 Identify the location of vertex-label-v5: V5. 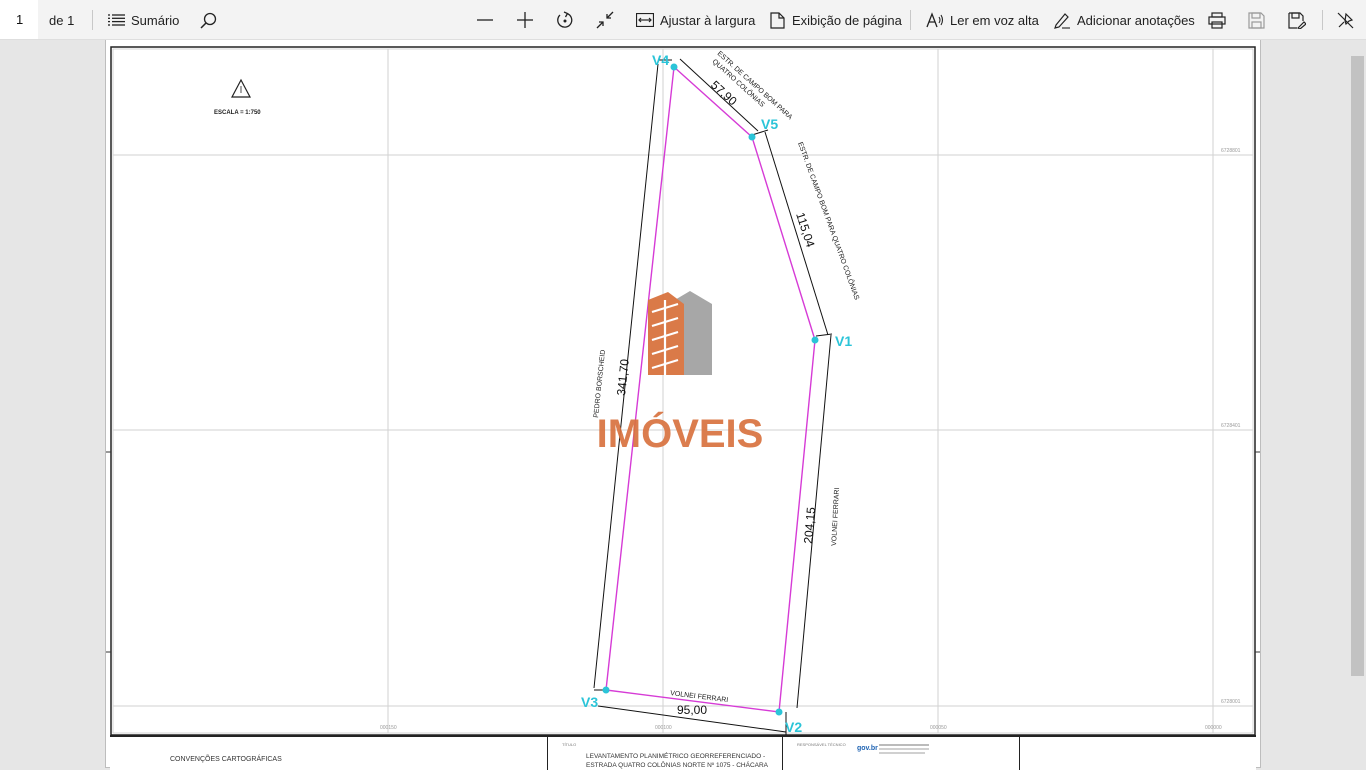
(769, 124).